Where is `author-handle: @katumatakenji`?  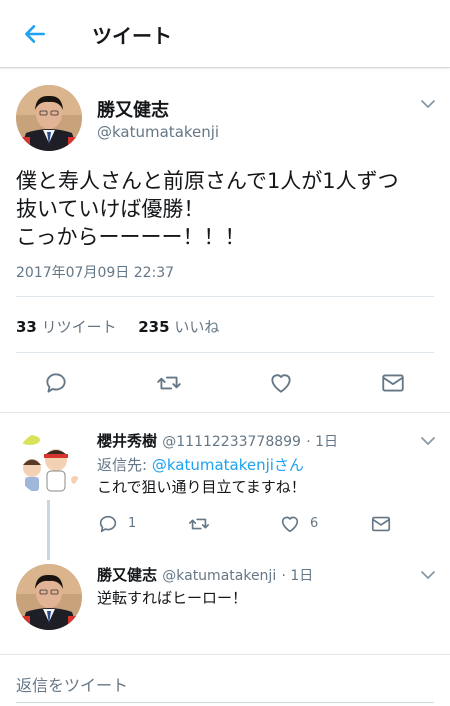
author-handle: @katumatakenji is located at coordinates (158, 132).